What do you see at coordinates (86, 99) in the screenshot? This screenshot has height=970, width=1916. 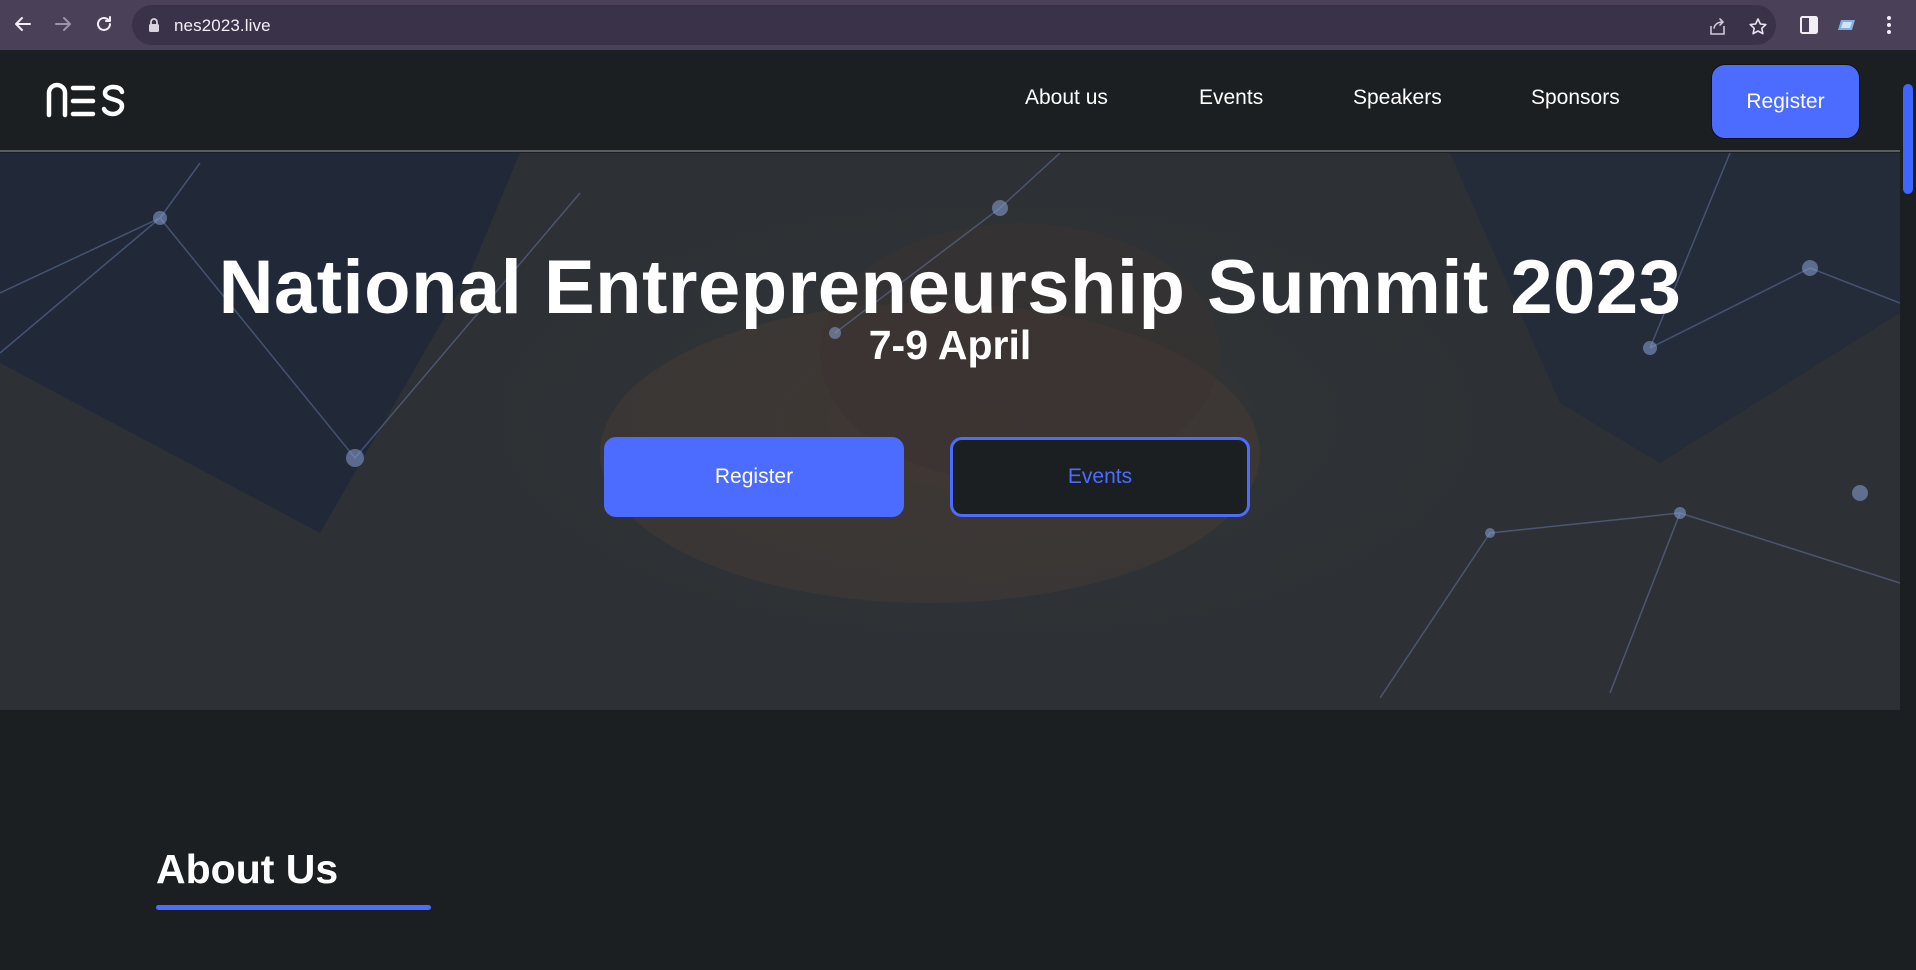 I see `nes-logo` at bounding box center [86, 99].